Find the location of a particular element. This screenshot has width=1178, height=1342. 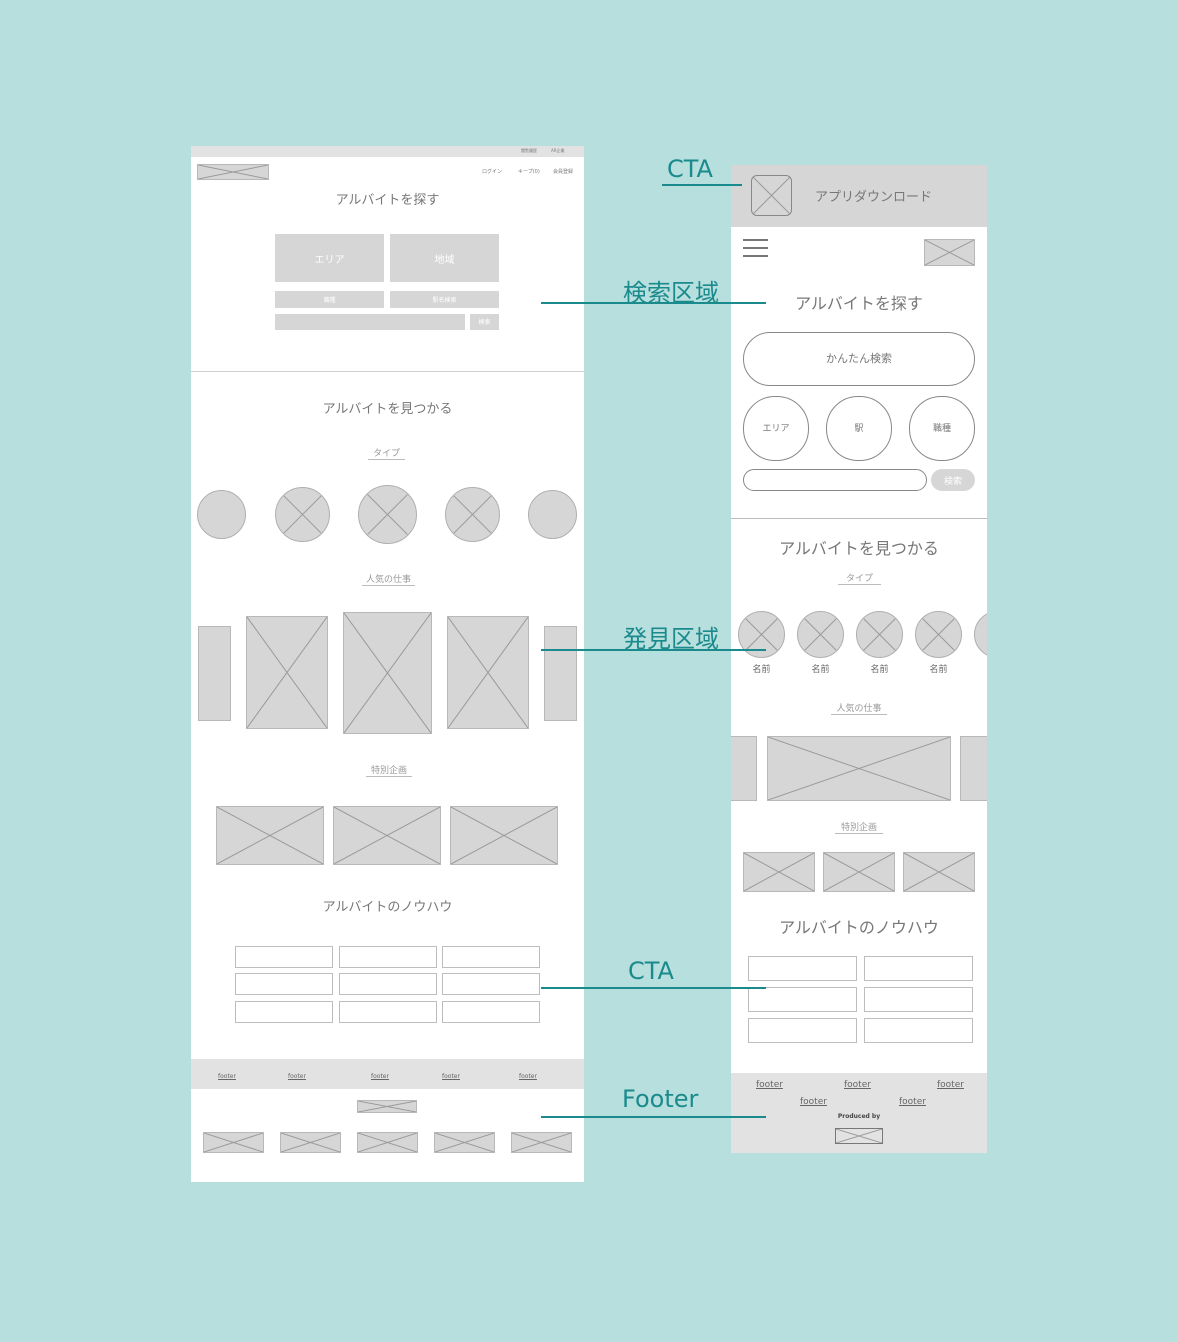

area-button: エリア is located at coordinates (329, 258).